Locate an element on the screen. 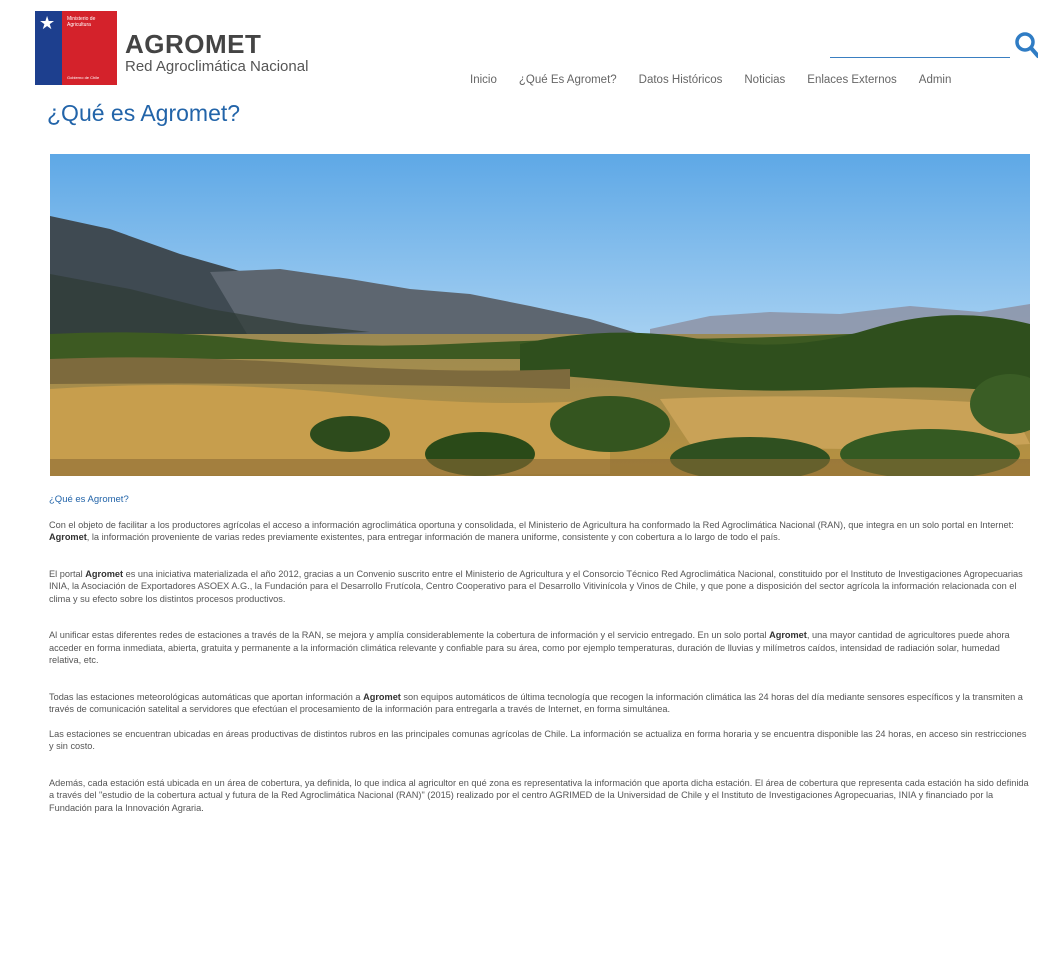 This screenshot has height=963, width=1038. star-icon: ★ is located at coordinates (47, 23).